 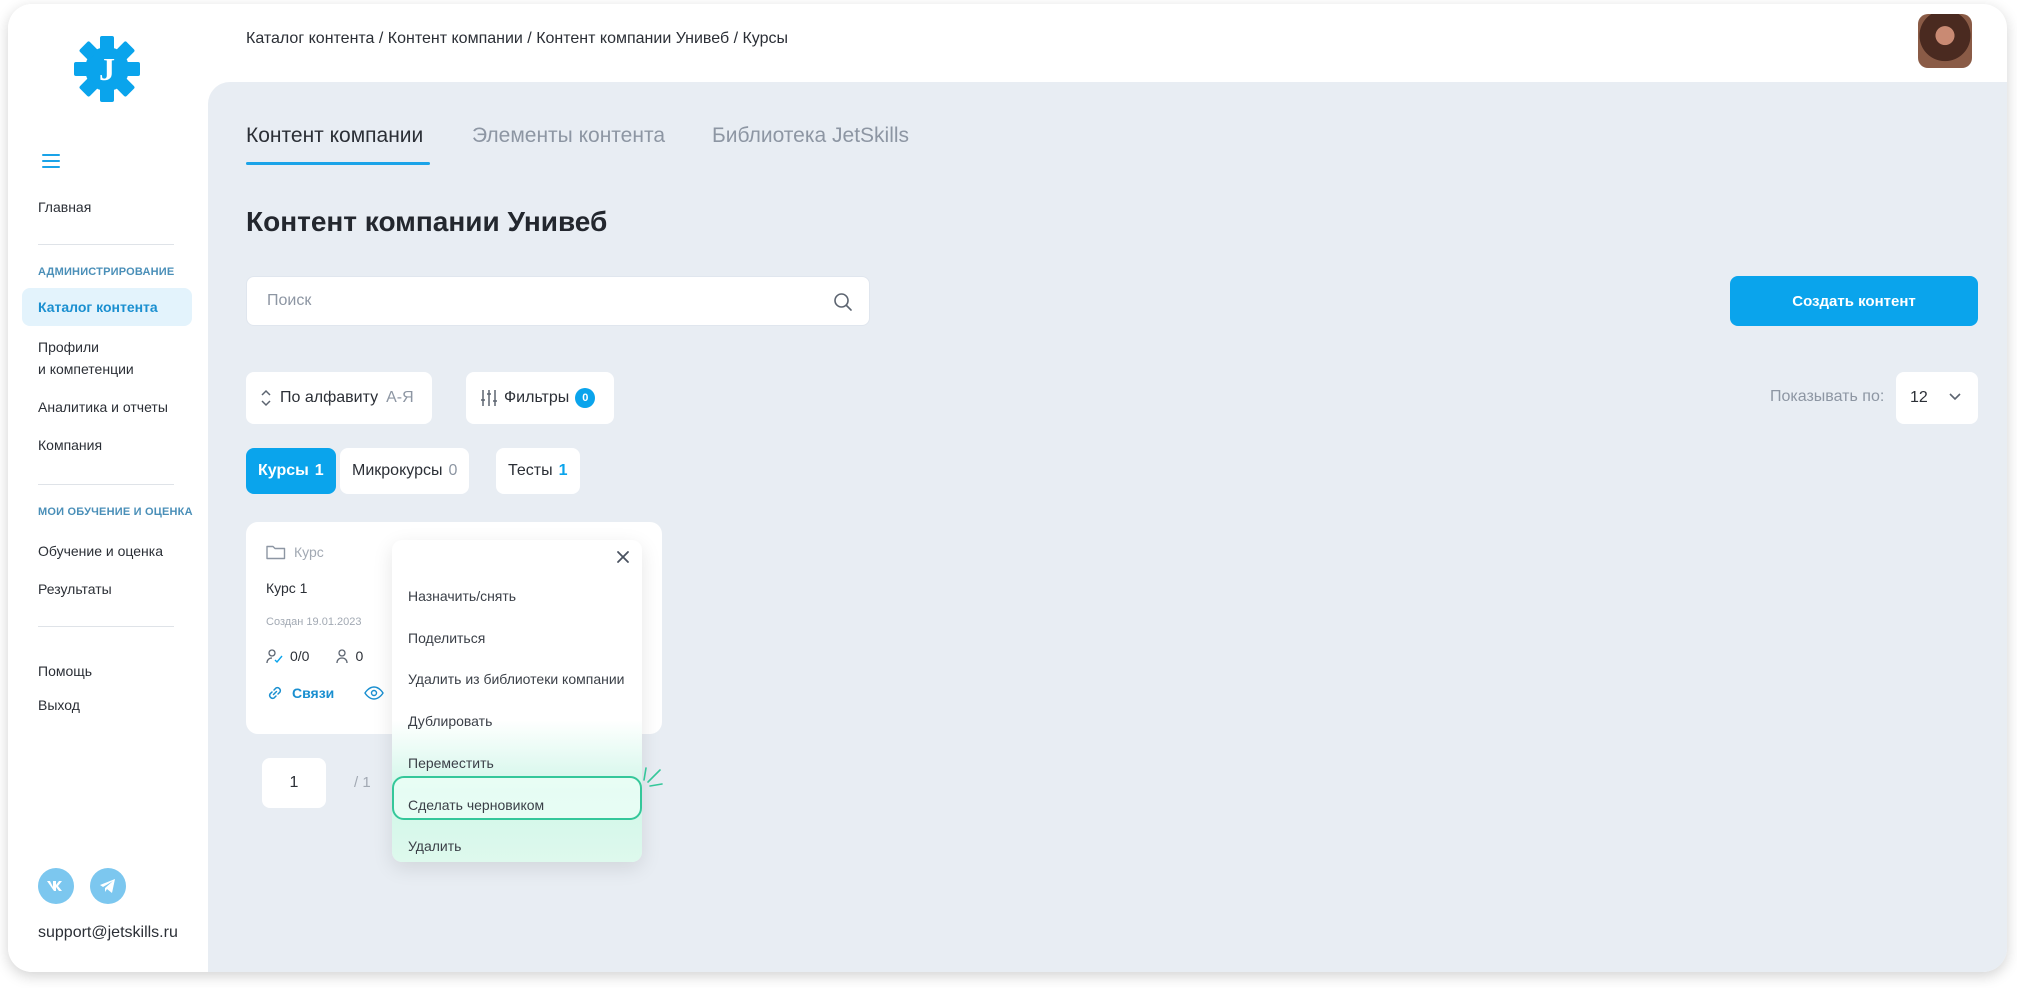 I want to click on search-input, so click(x=537, y=301).